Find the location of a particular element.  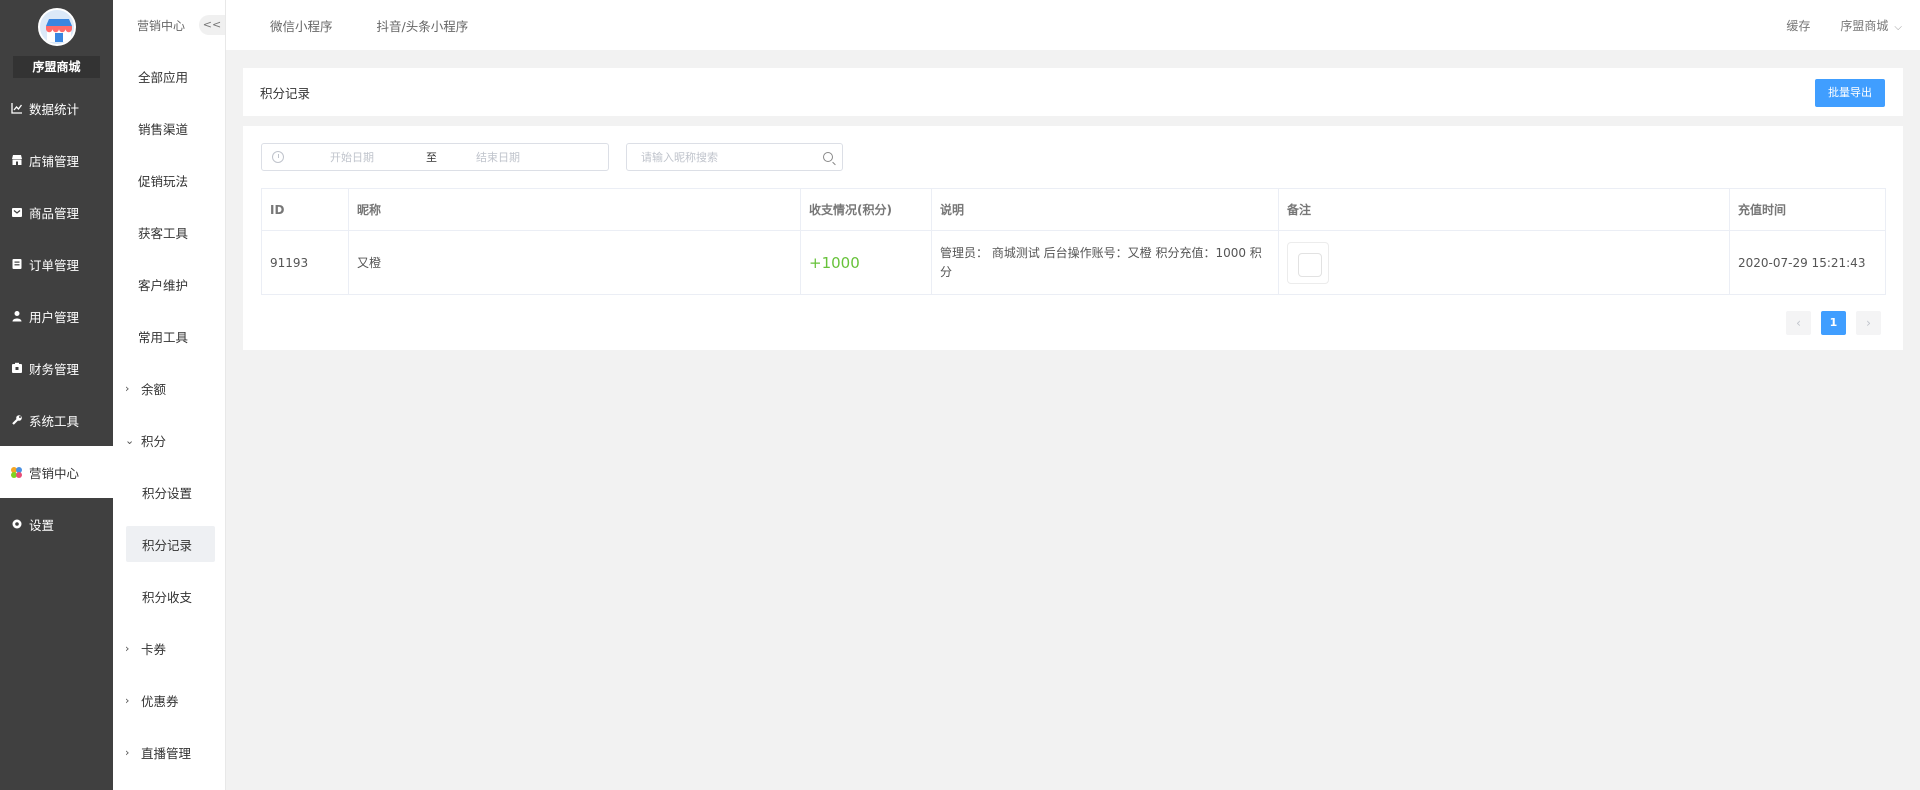

nav-item-orders: 订单管理 is located at coordinates (56, 264).